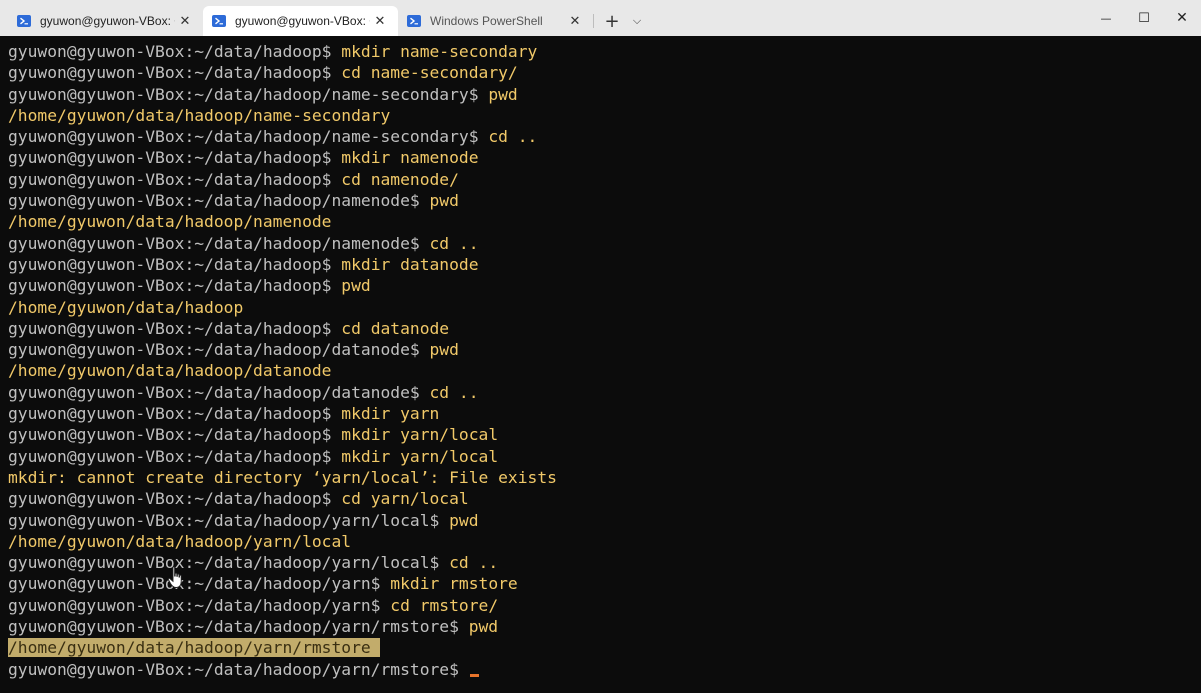 Image resolution: width=1201 pixels, height=693 pixels. I want to click on shell-command: cd namenode/, so click(400, 179).